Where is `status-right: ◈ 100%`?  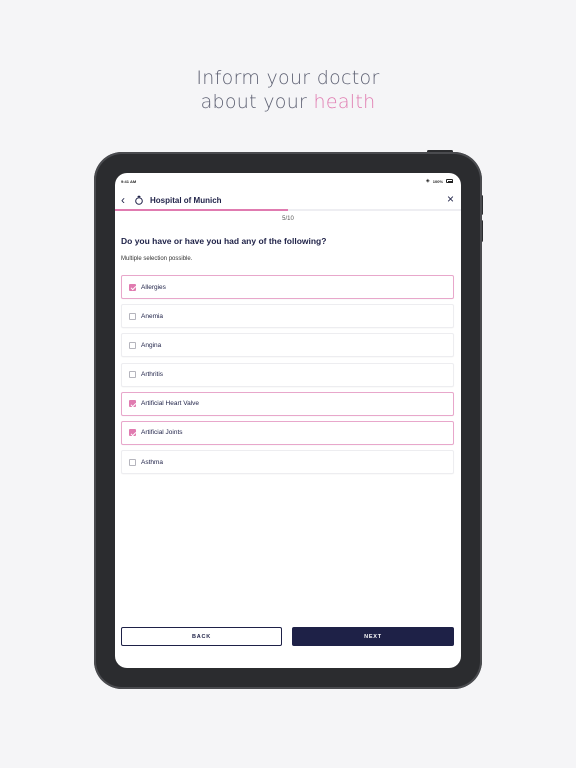
status-right: ◈ 100% is located at coordinates (439, 181).